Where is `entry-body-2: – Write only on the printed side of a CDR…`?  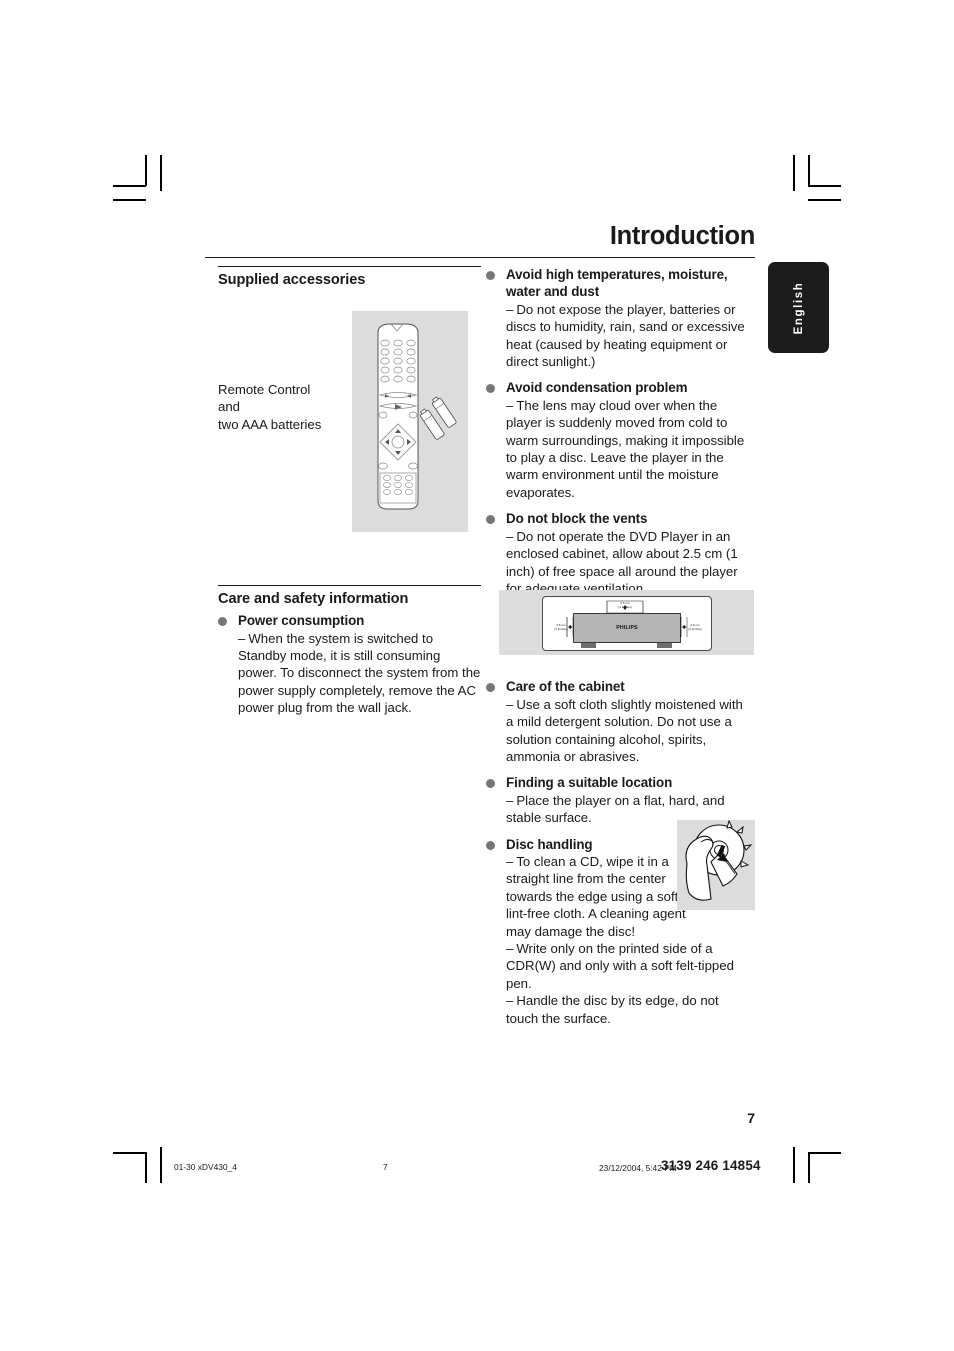
entry-body-2: – Write only on the printed side of a CDR… is located at coordinates (627, 966).